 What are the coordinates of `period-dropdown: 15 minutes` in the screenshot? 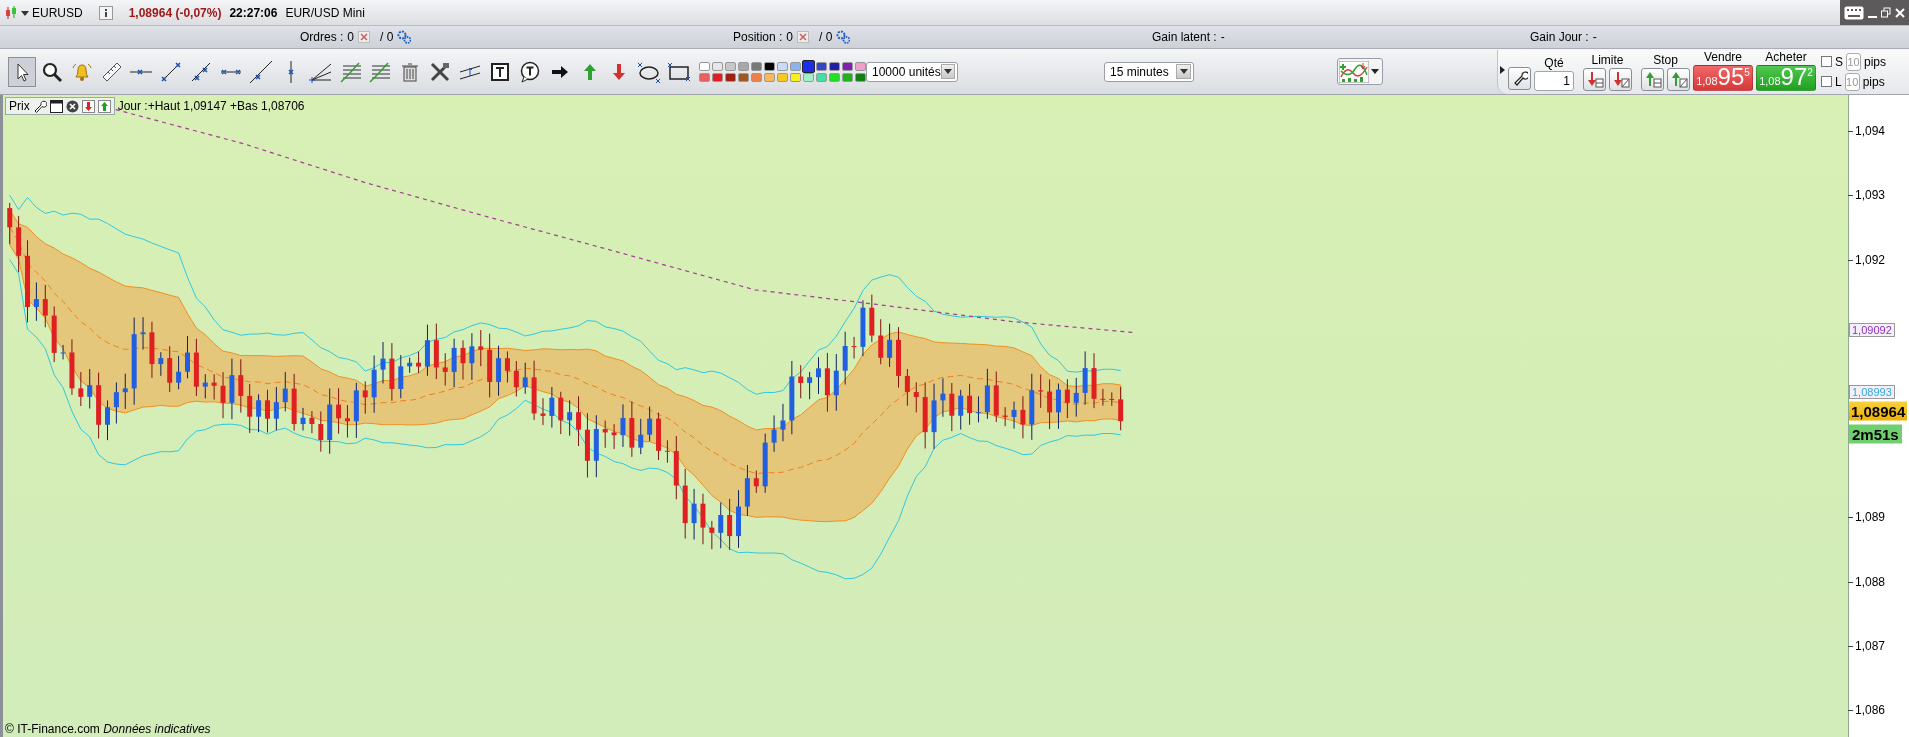 It's located at (1149, 71).